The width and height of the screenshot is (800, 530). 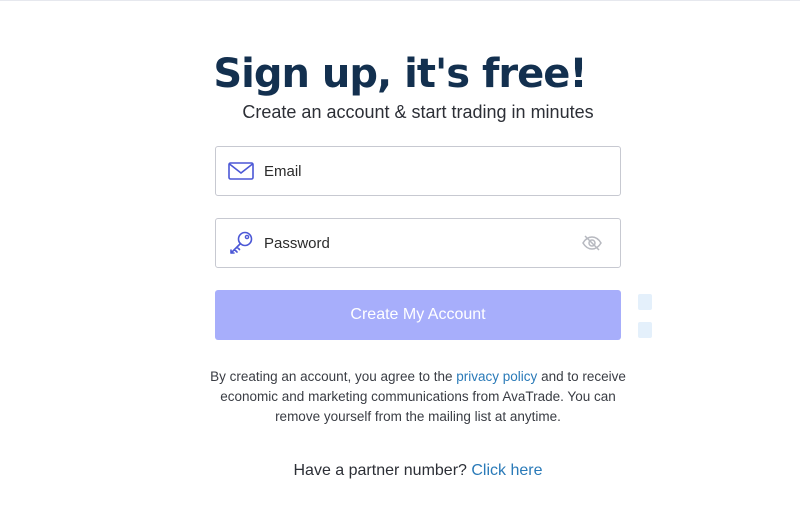 I want to click on partner-prompt: Have a partner number? Click here, so click(x=400, y=471).